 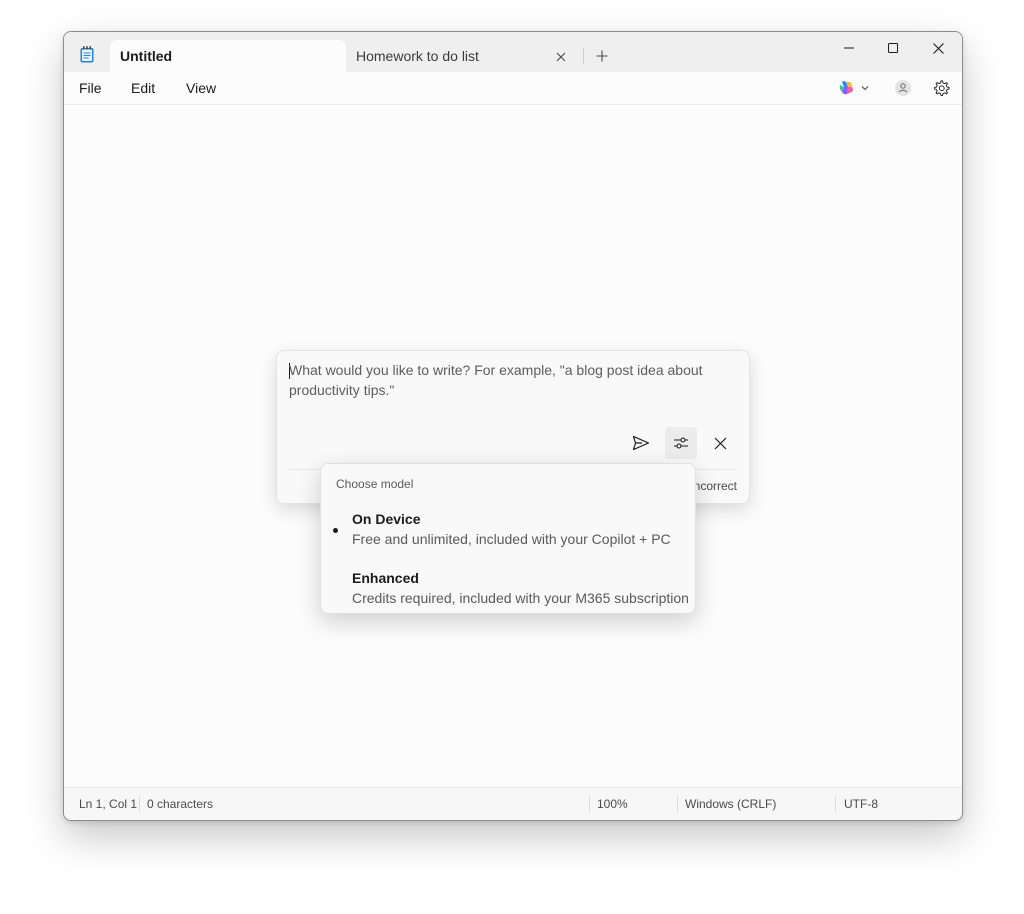 I want to click on disclaimer-text: ncorrect, so click(x=715, y=486).